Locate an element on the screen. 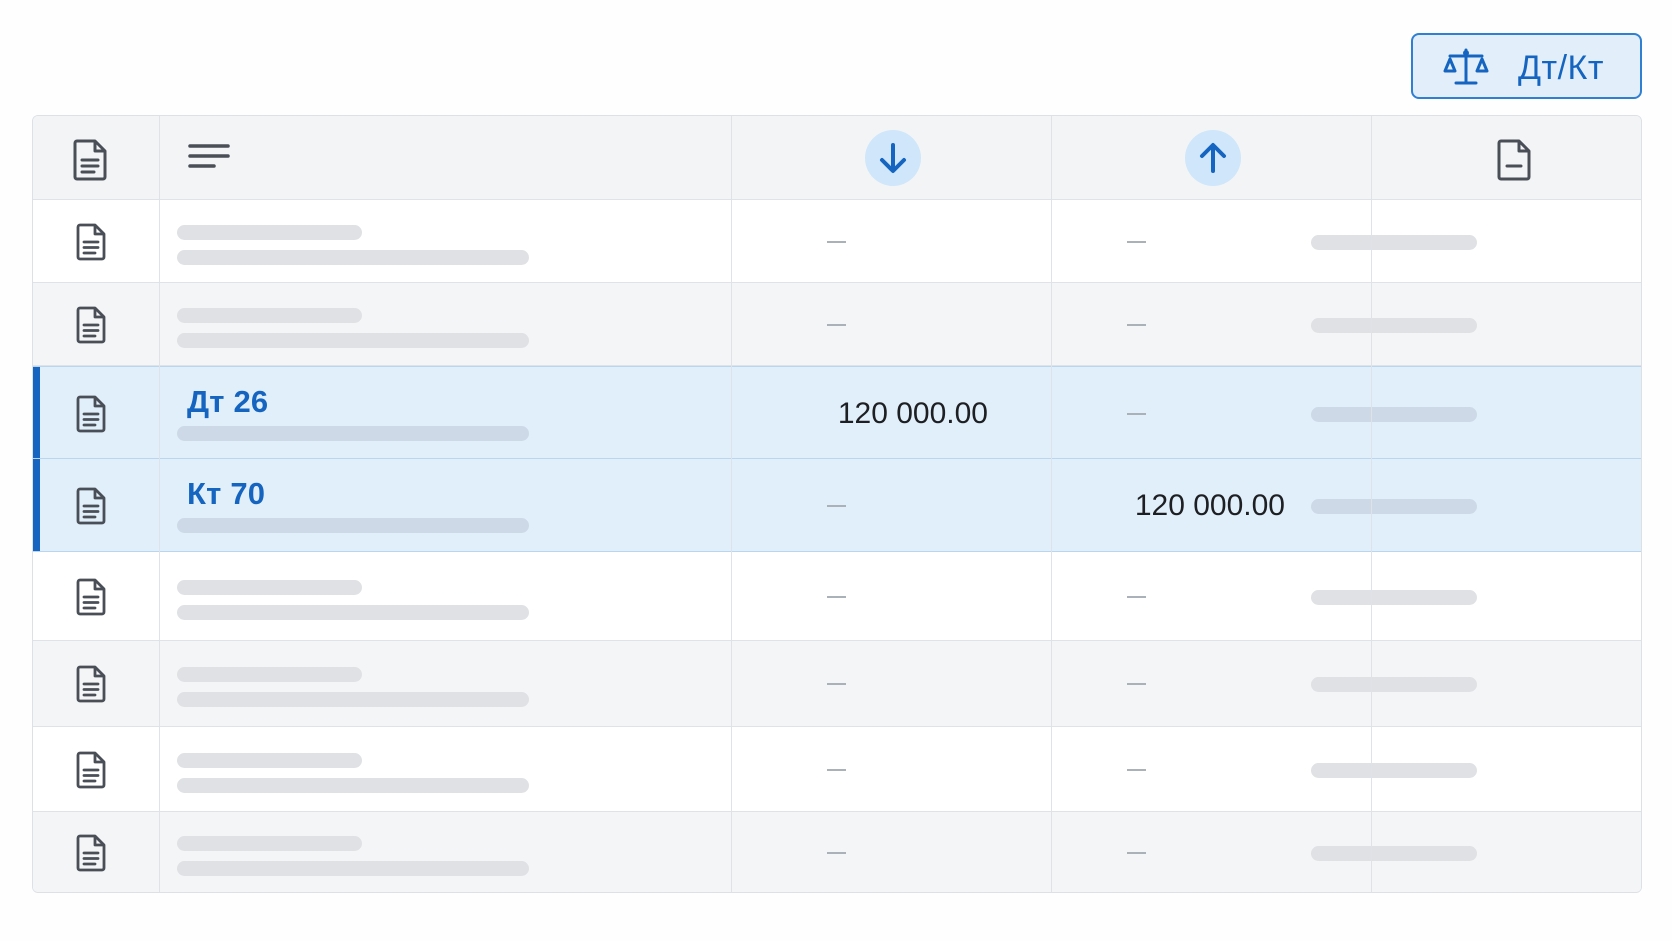 This screenshot has height=941, width=1672. selected-entry-row: Дт 26 120 000.00 is located at coordinates (837, 412).